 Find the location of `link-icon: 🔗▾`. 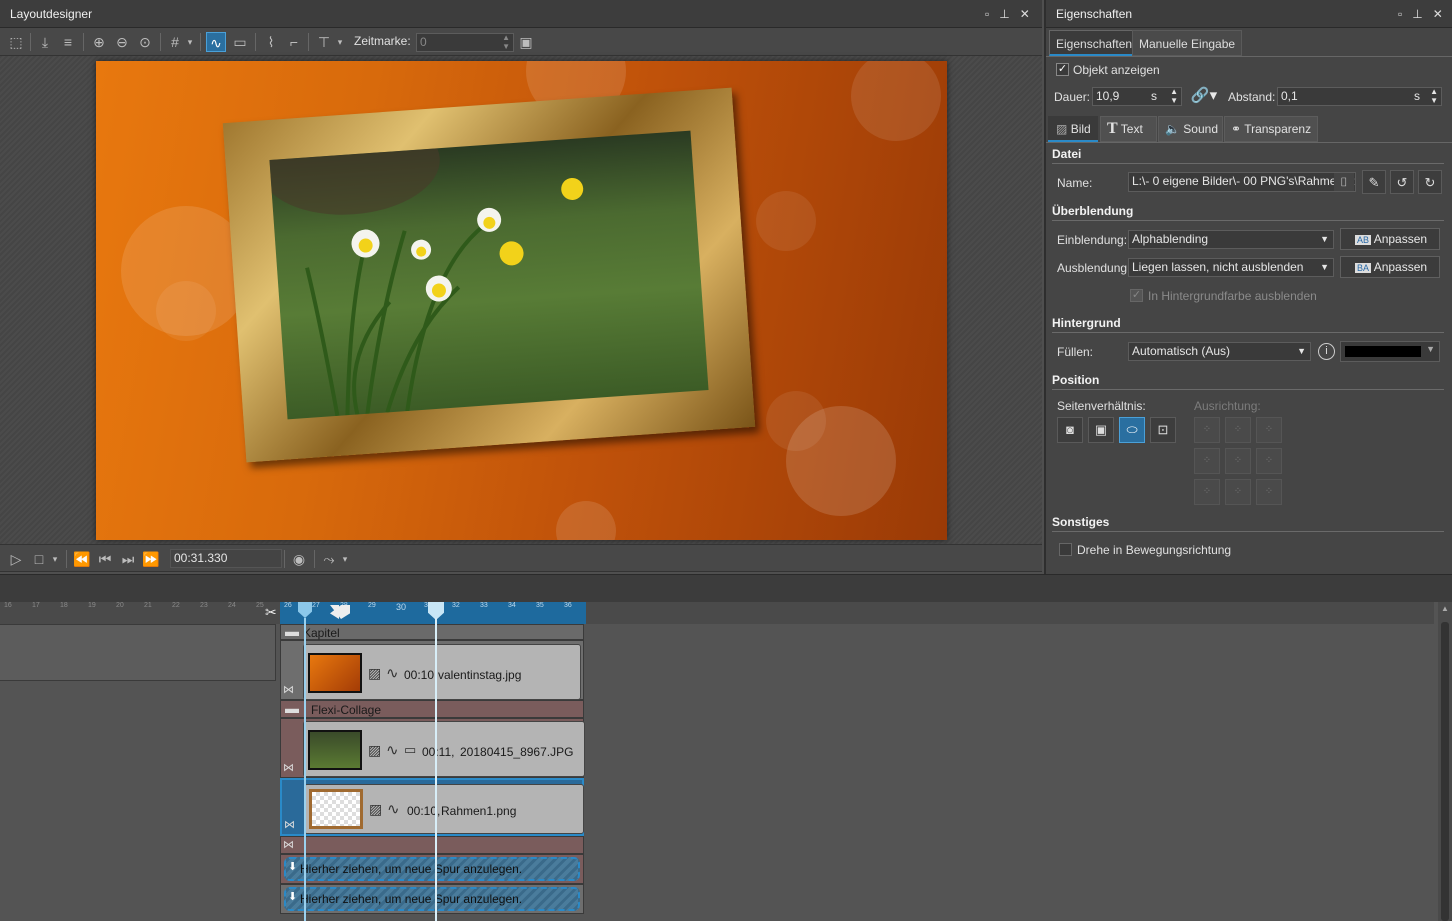

link-icon: 🔗▾ is located at coordinates (1204, 97).